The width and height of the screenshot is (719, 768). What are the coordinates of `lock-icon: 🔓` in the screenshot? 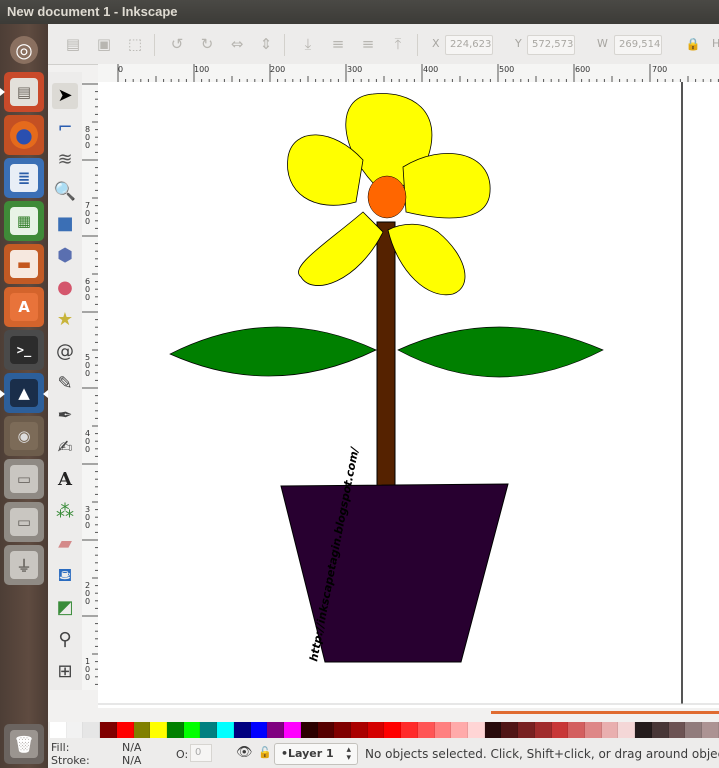 It's located at (265, 752).